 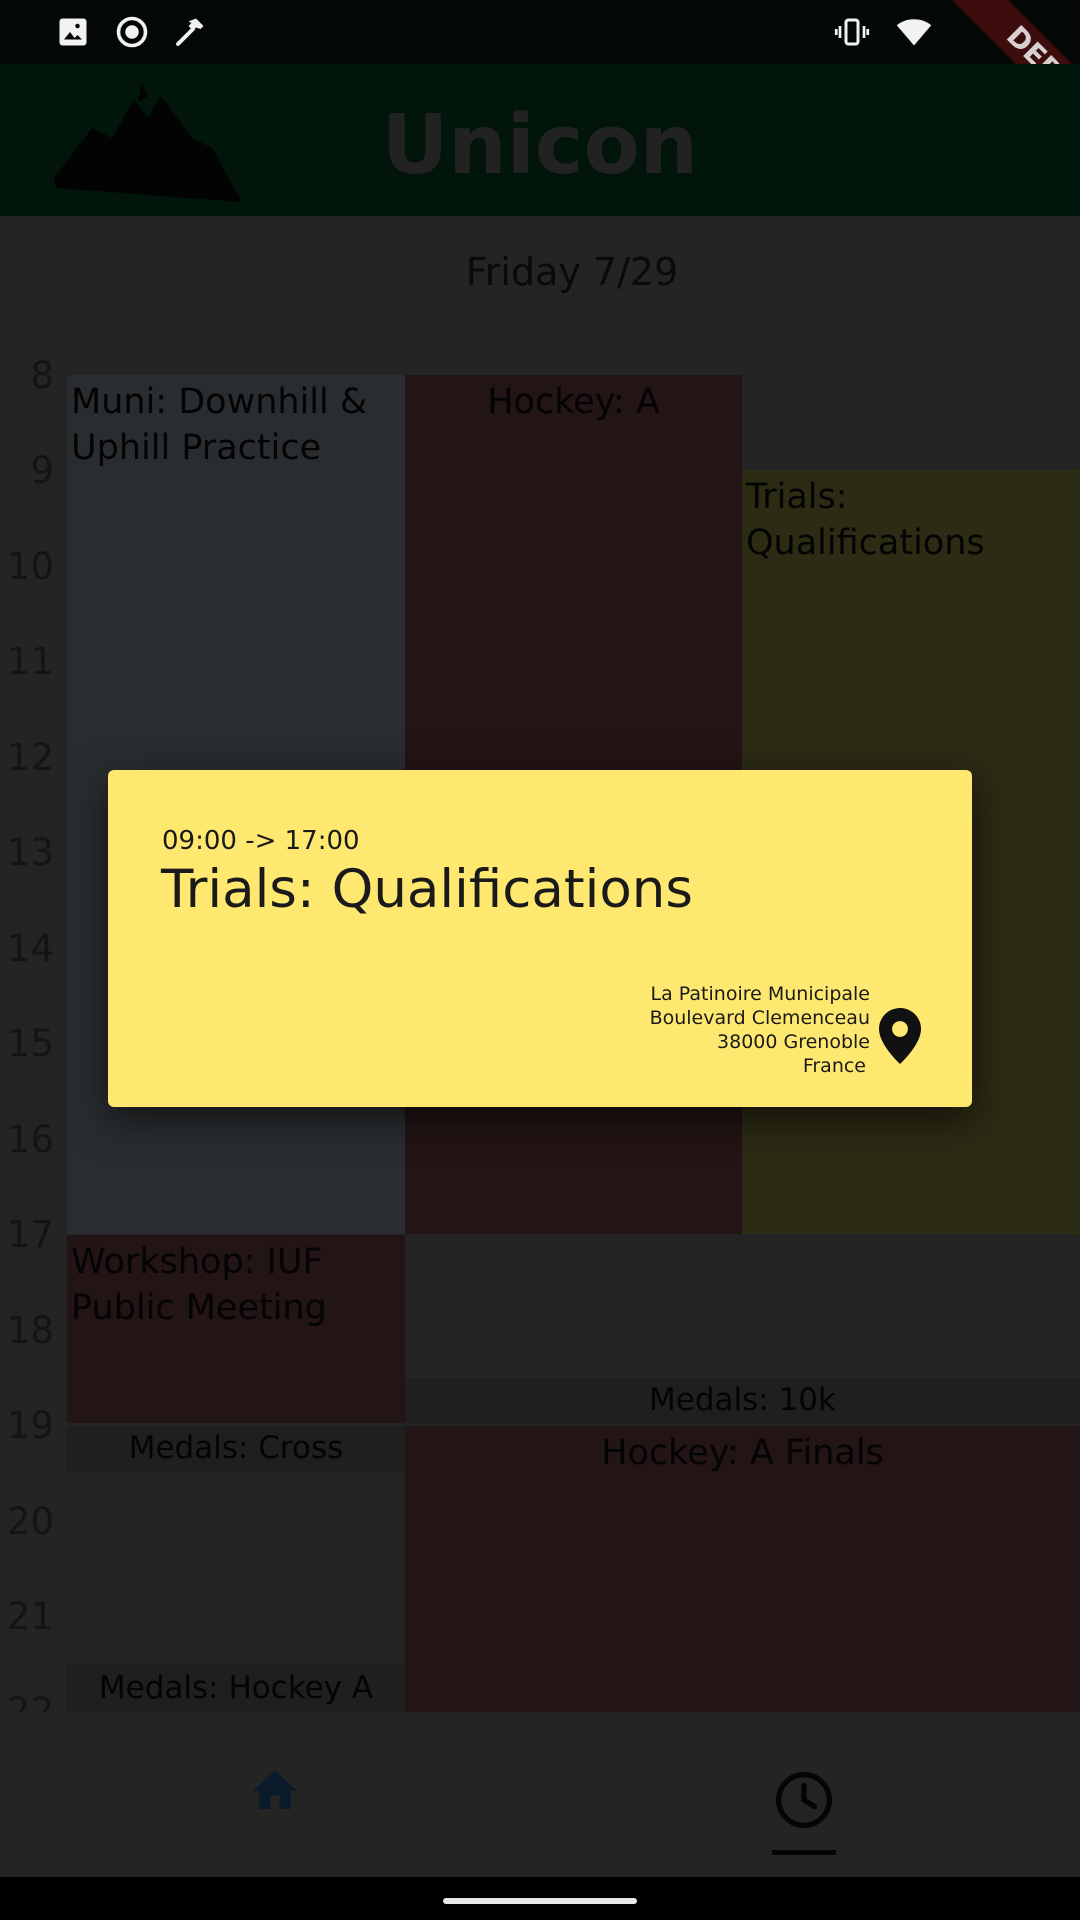 What do you see at coordinates (804, 1852) in the screenshot?
I see `nav-selected-indicator` at bounding box center [804, 1852].